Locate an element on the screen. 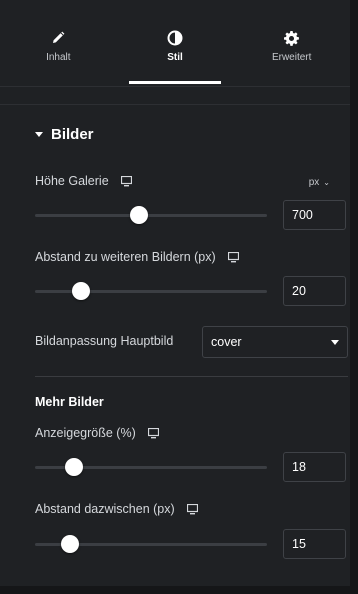 Image resolution: width=358 pixels, height=594 pixels. pencil-icon is located at coordinates (58, 38).